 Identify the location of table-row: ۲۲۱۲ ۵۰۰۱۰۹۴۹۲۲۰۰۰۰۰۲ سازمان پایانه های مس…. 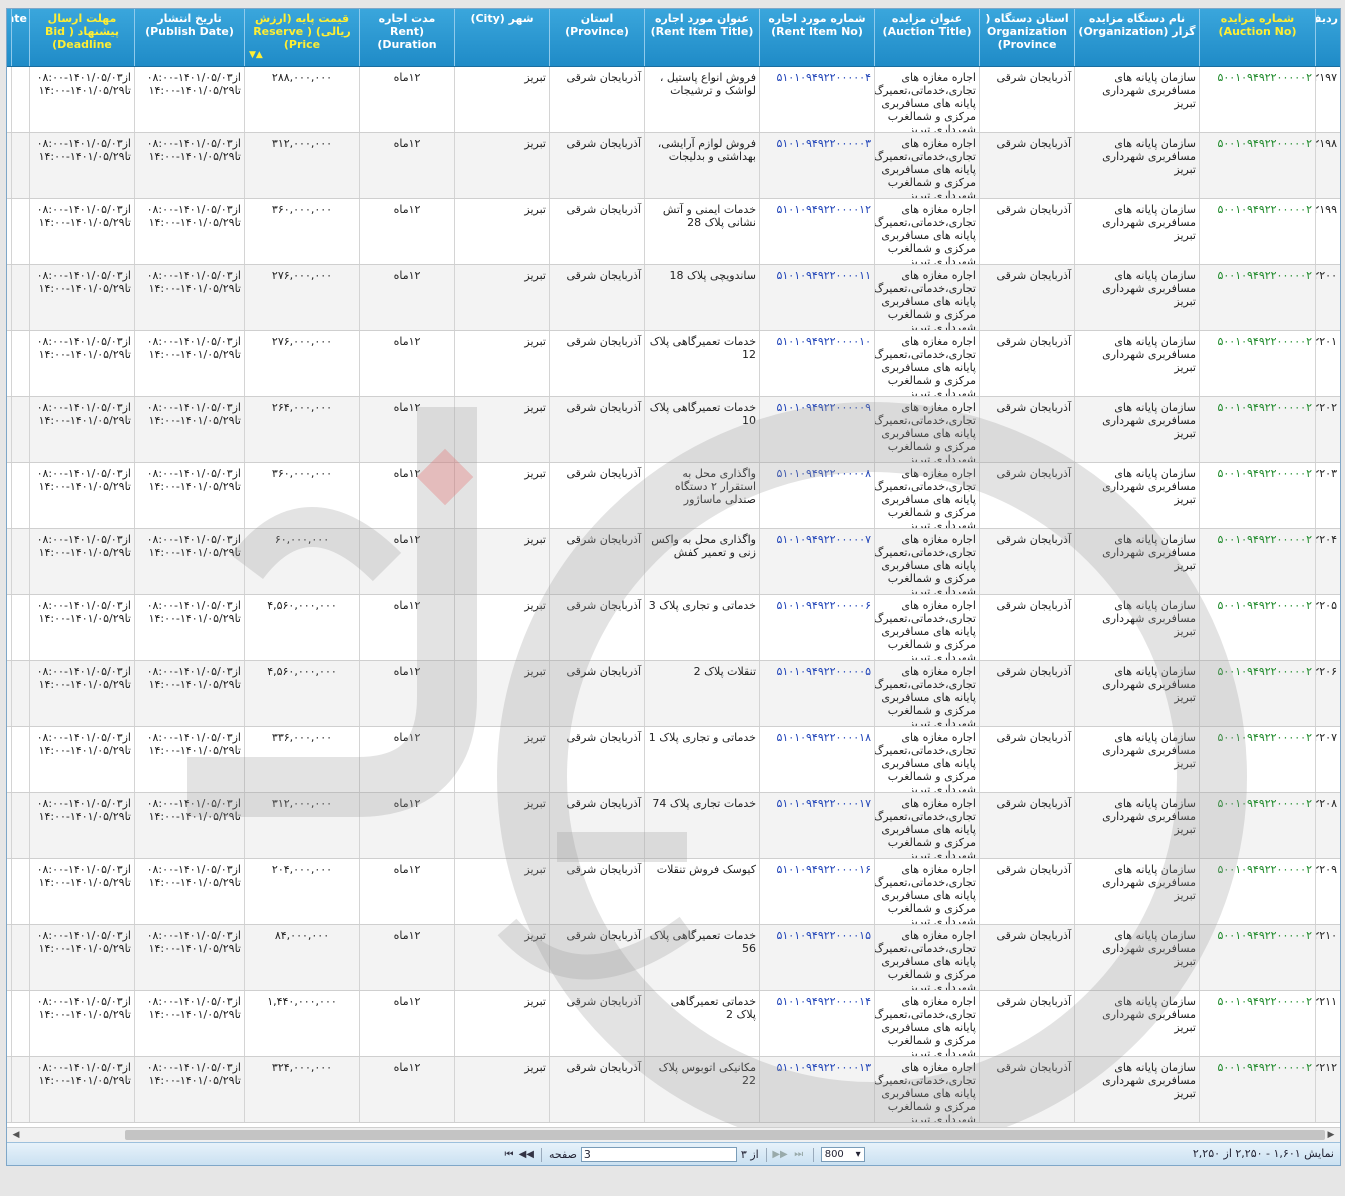
(673, 1090).